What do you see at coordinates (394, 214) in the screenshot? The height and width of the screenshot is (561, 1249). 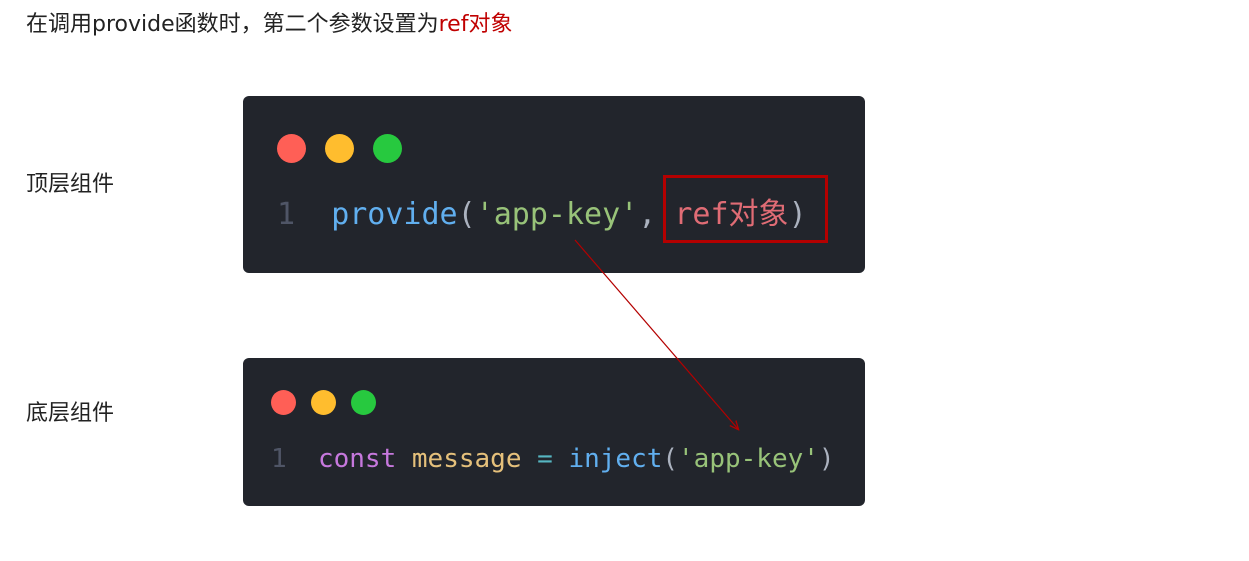 I see `provide-function: provide` at bounding box center [394, 214].